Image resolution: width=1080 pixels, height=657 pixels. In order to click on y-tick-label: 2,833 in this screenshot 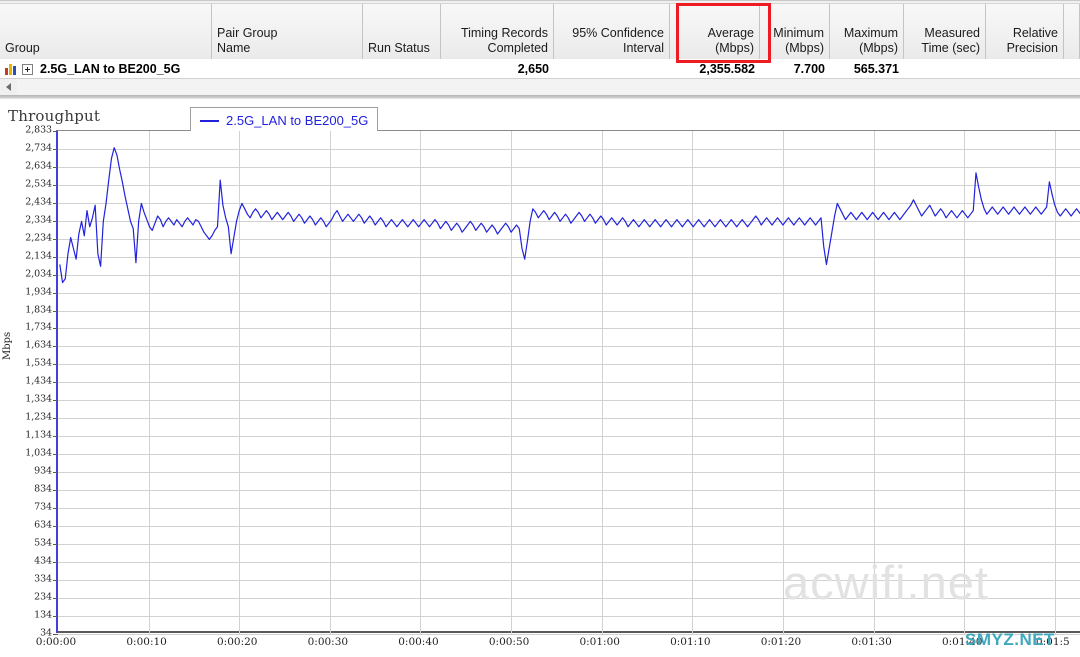, I will do `click(38, 130)`.